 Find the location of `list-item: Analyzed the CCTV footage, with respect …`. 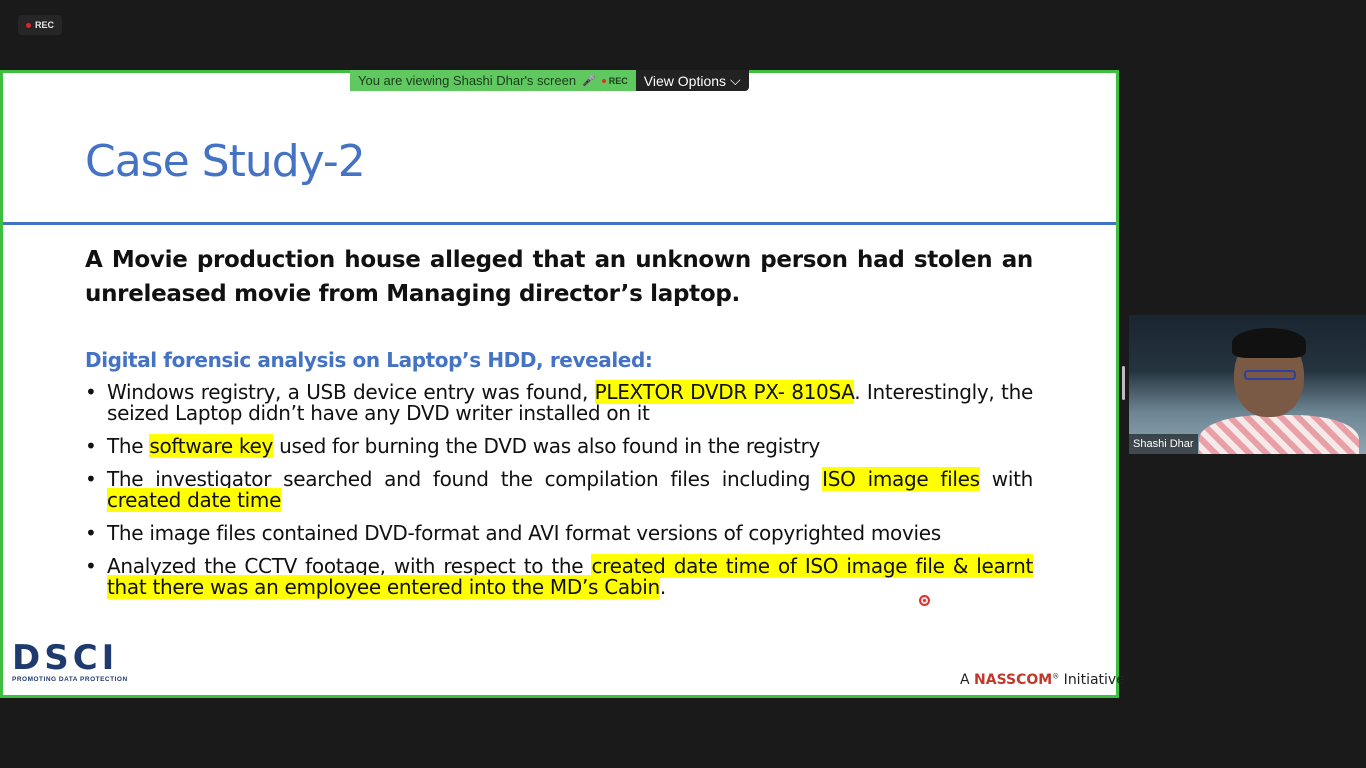

list-item: Analyzed the CCTV footage, with respect … is located at coordinates (559, 576).